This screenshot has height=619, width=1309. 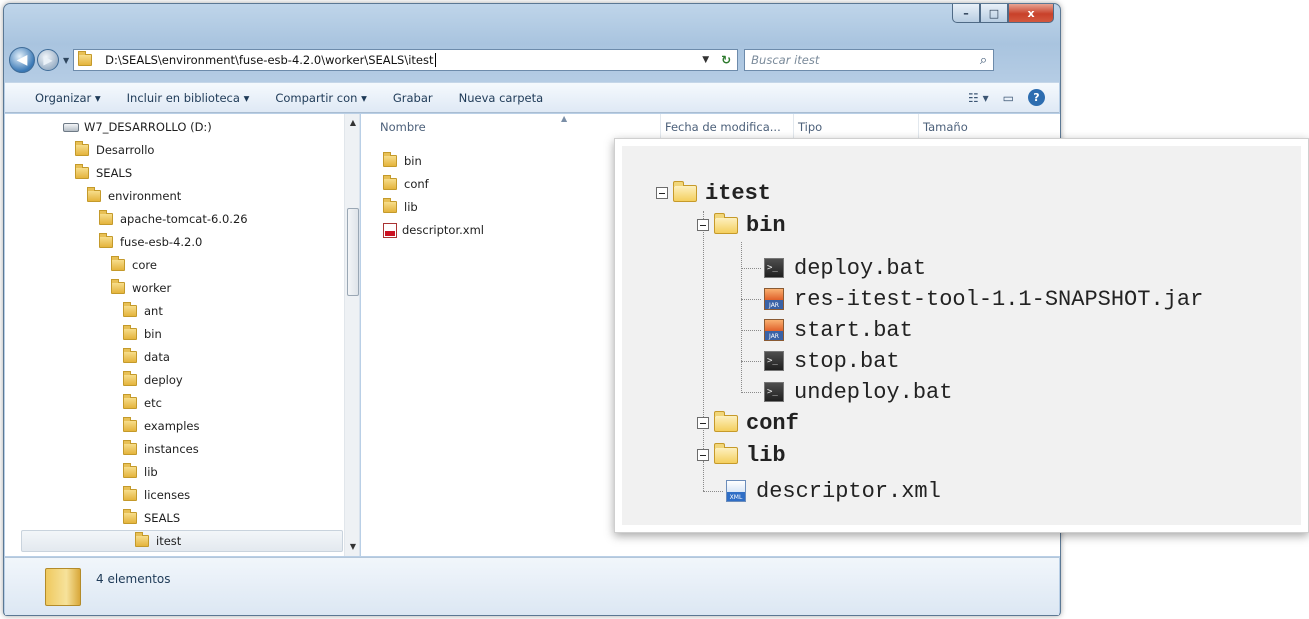 I want to click on search-placeholder: Buscar itest, so click(x=785, y=60).